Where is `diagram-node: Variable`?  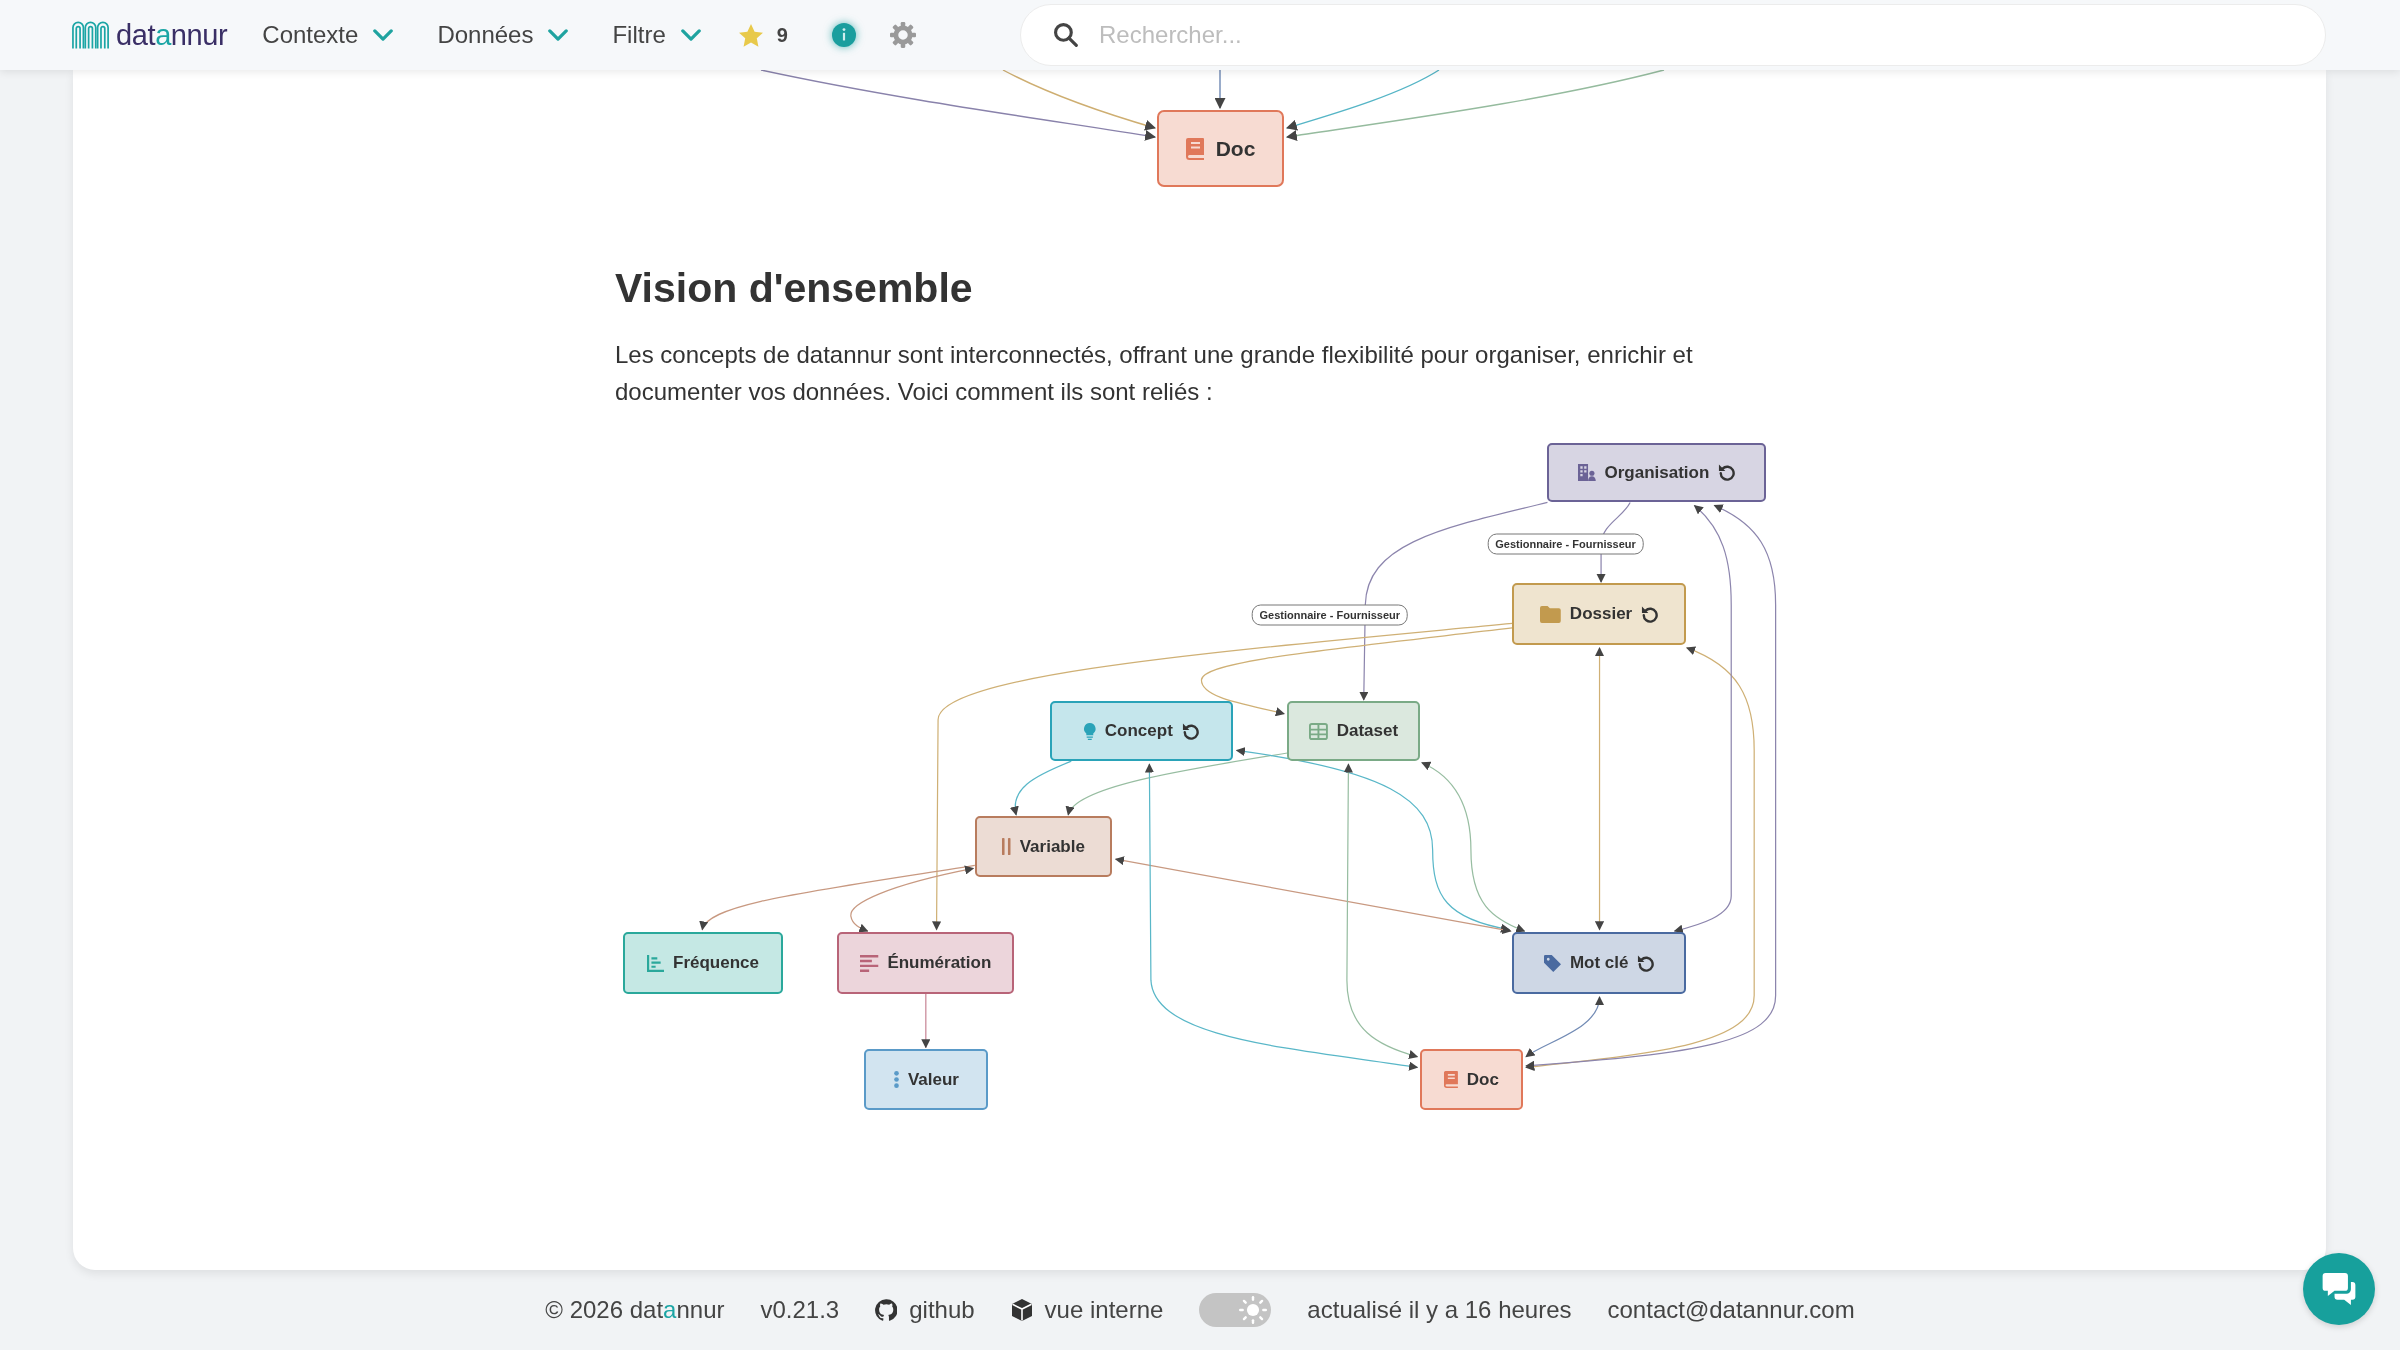
diagram-node: Variable is located at coordinates (1043, 847).